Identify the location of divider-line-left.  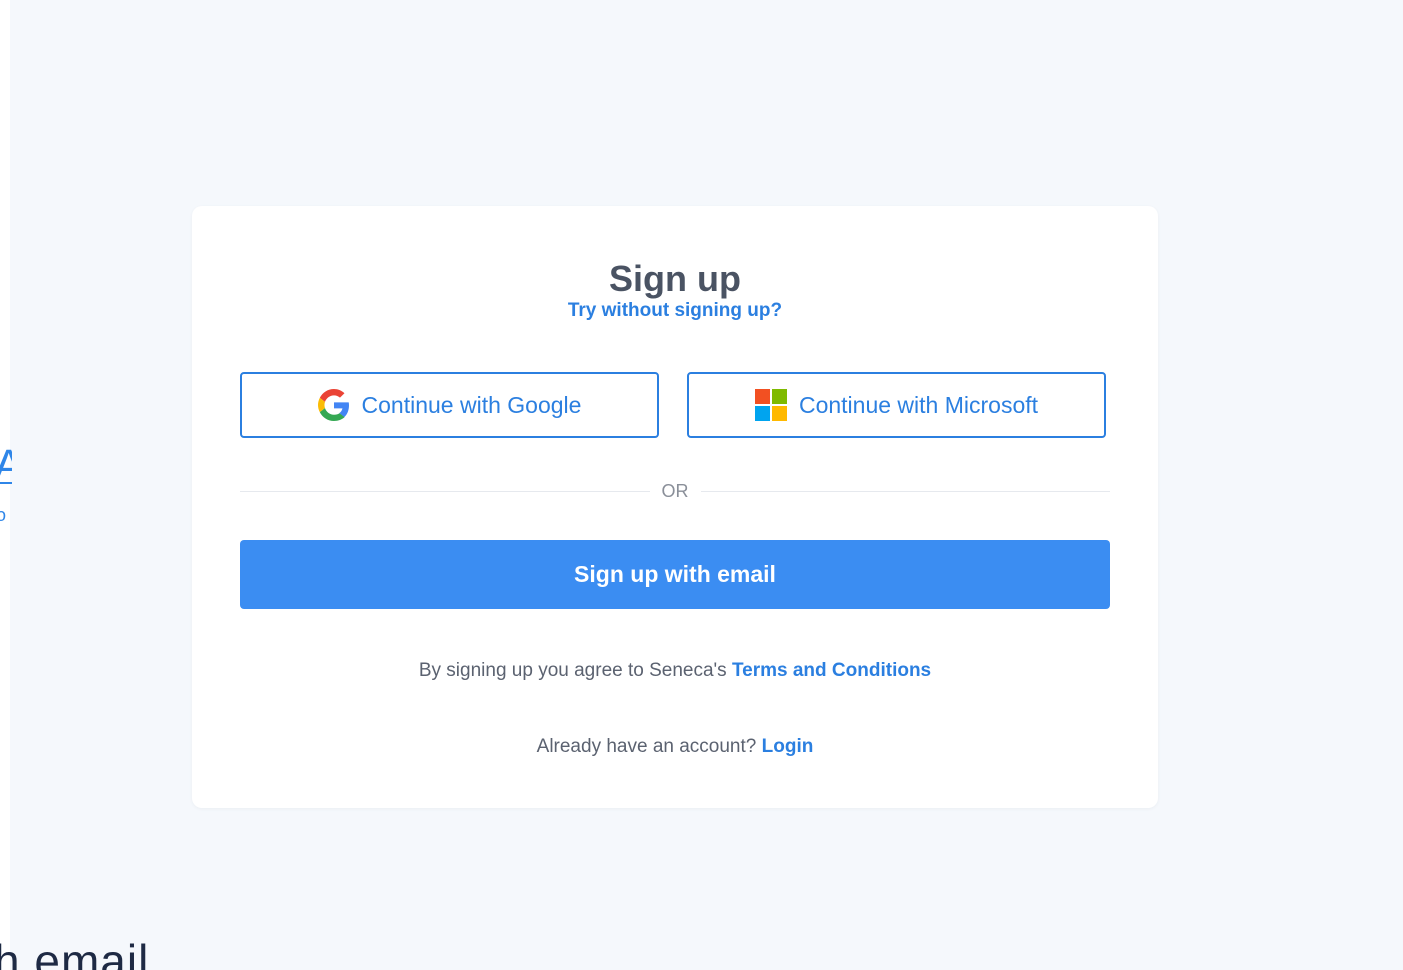
(445, 491).